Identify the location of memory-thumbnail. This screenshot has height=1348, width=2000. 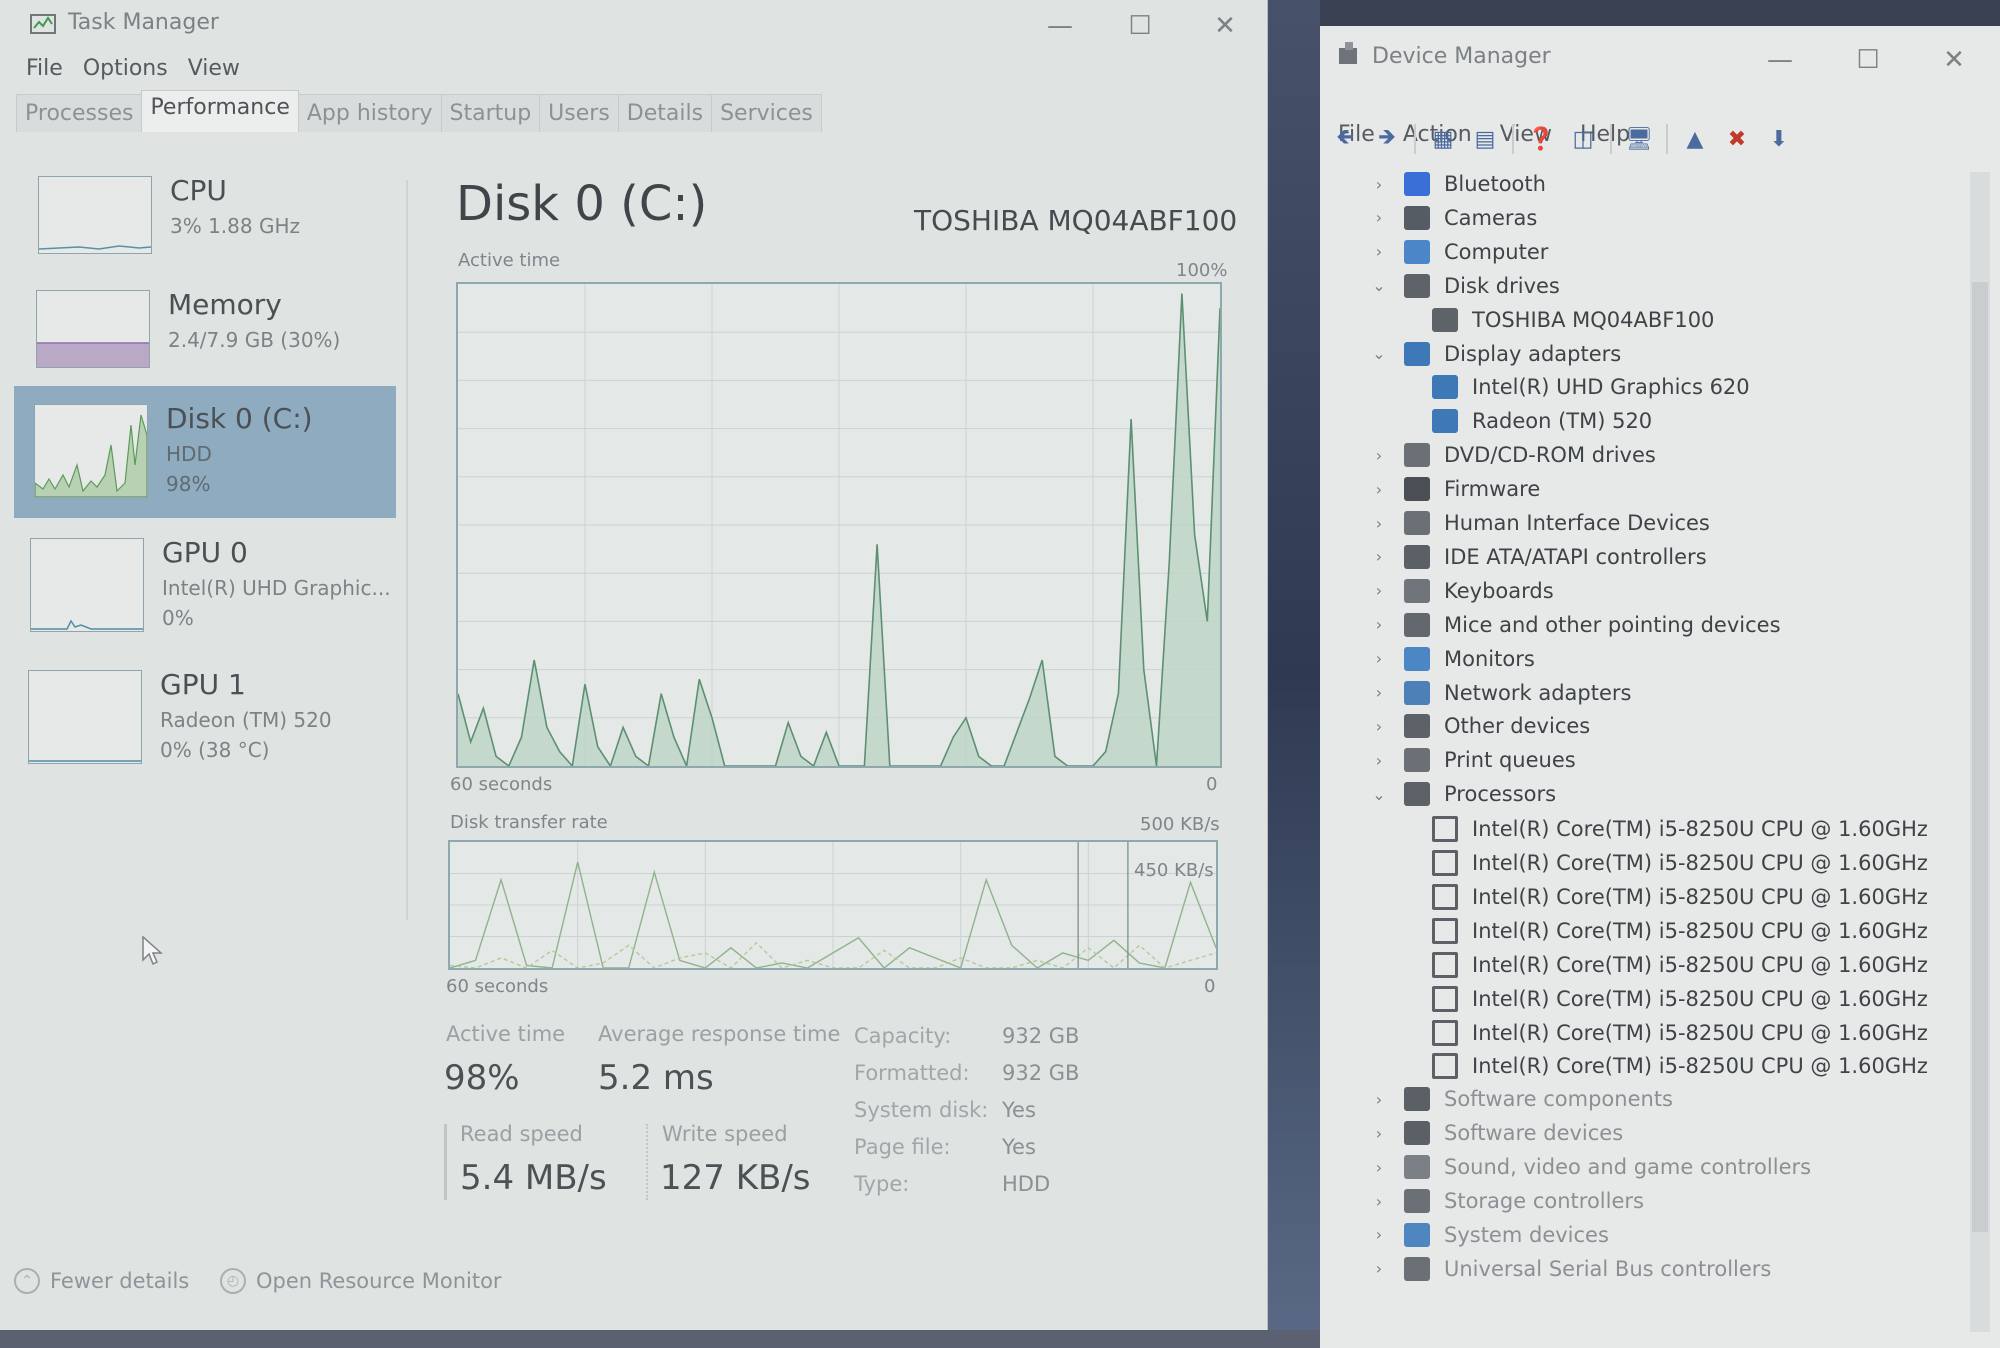
(93, 329).